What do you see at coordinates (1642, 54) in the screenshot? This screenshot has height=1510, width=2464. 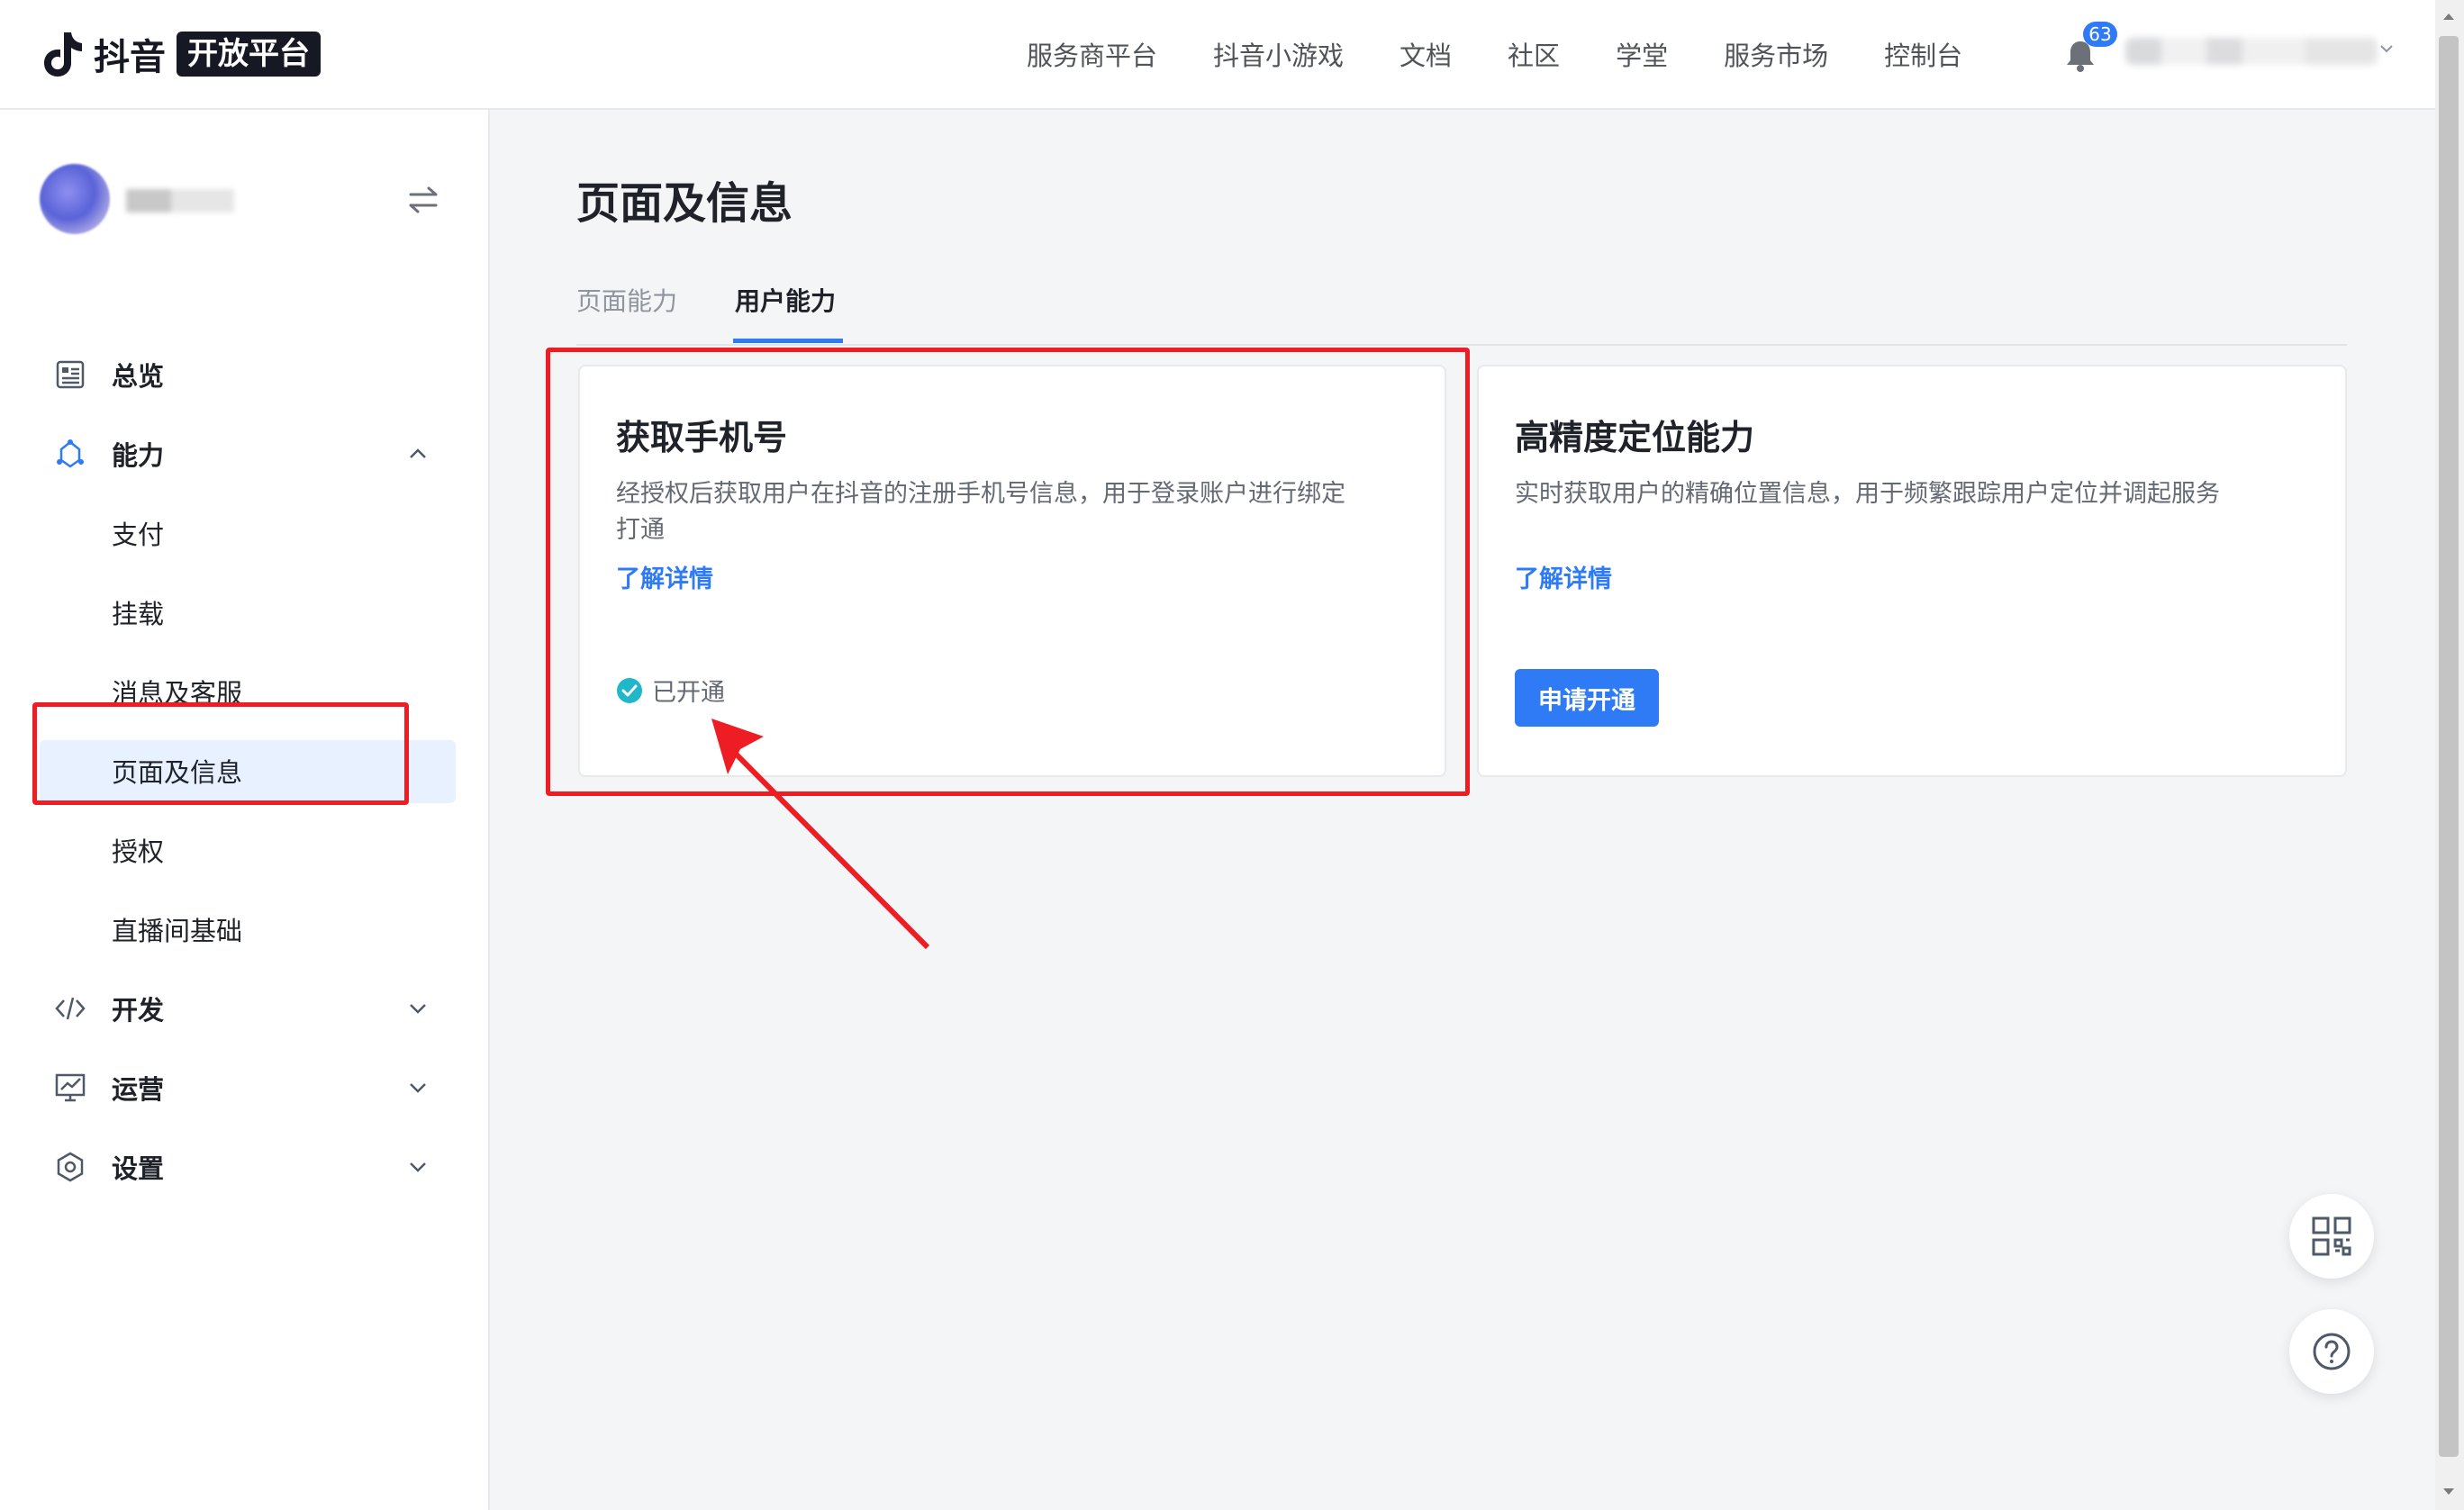 I see `nav-item-academy: 学堂` at bounding box center [1642, 54].